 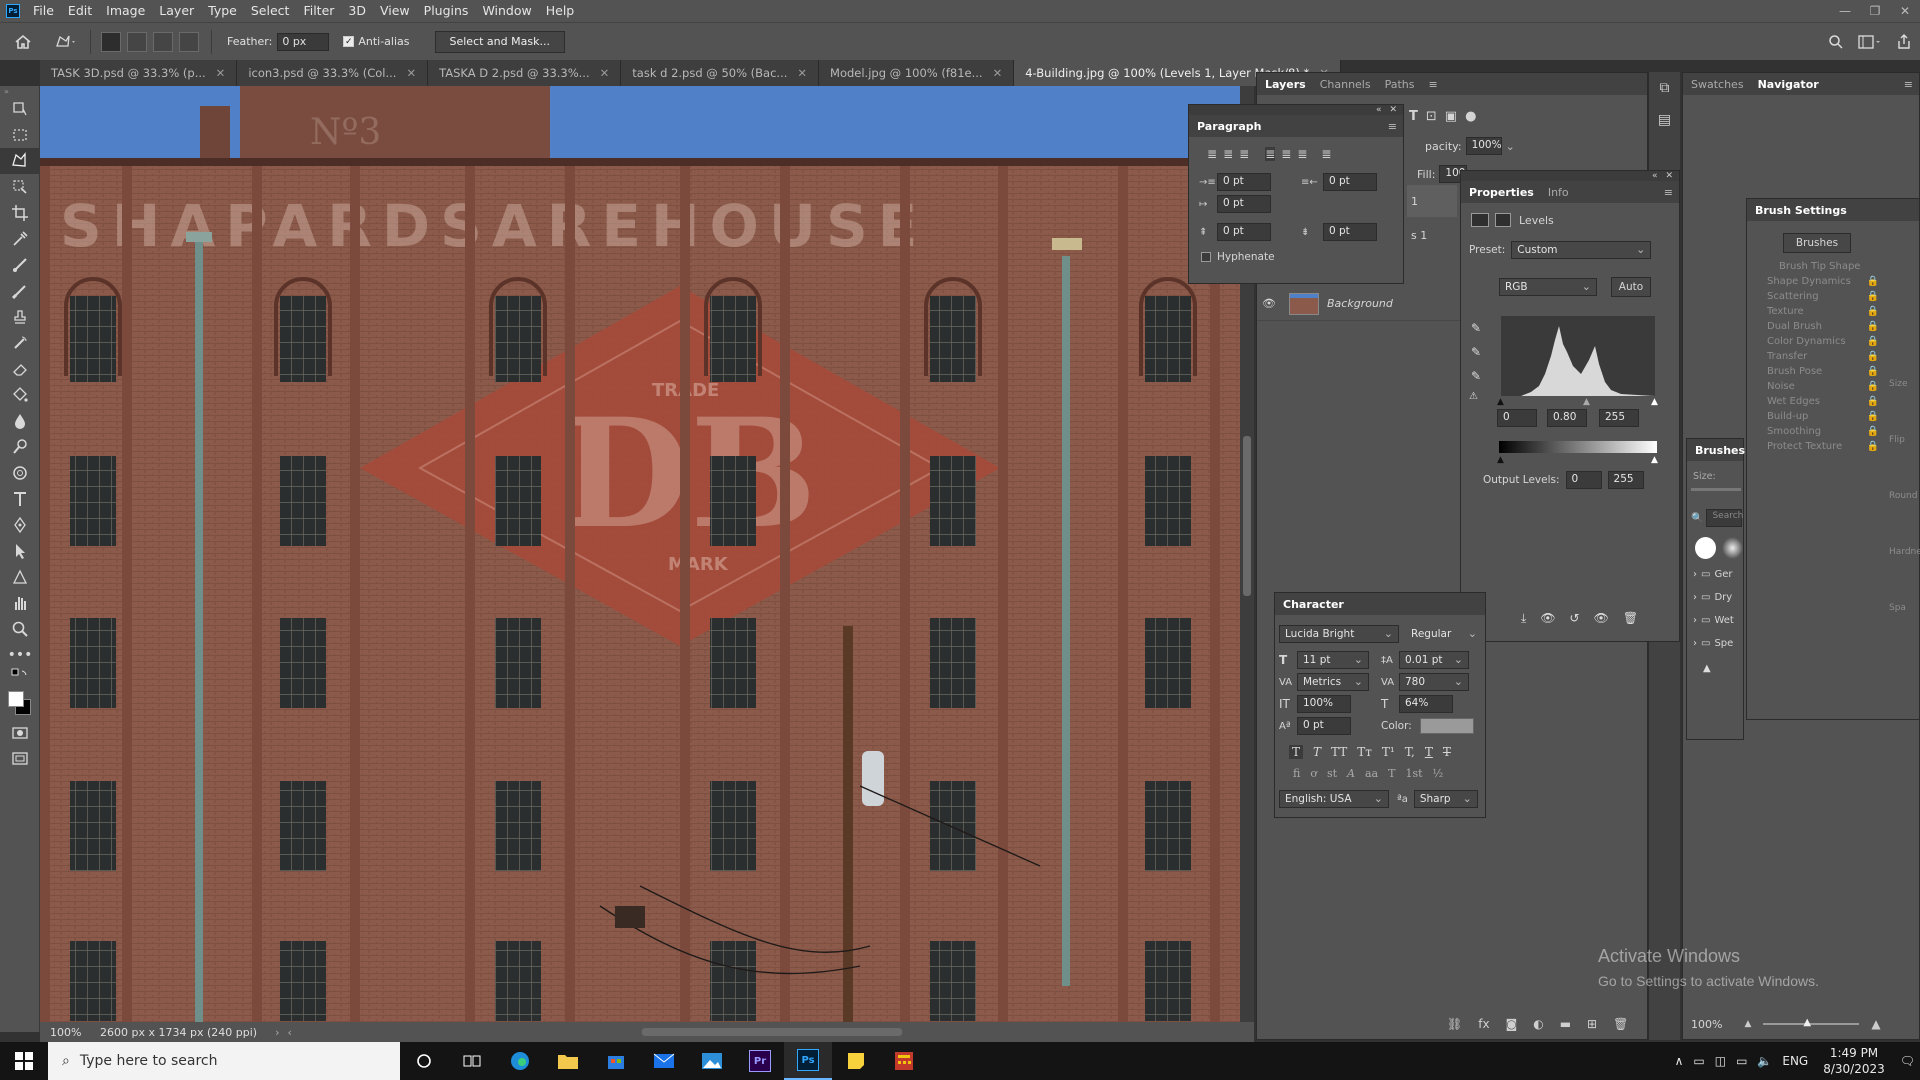 What do you see at coordinates (1229, 126) in the screenshot?
I see `paragraph-panel-title: Paragraph` at bounding box center [1229, 126].